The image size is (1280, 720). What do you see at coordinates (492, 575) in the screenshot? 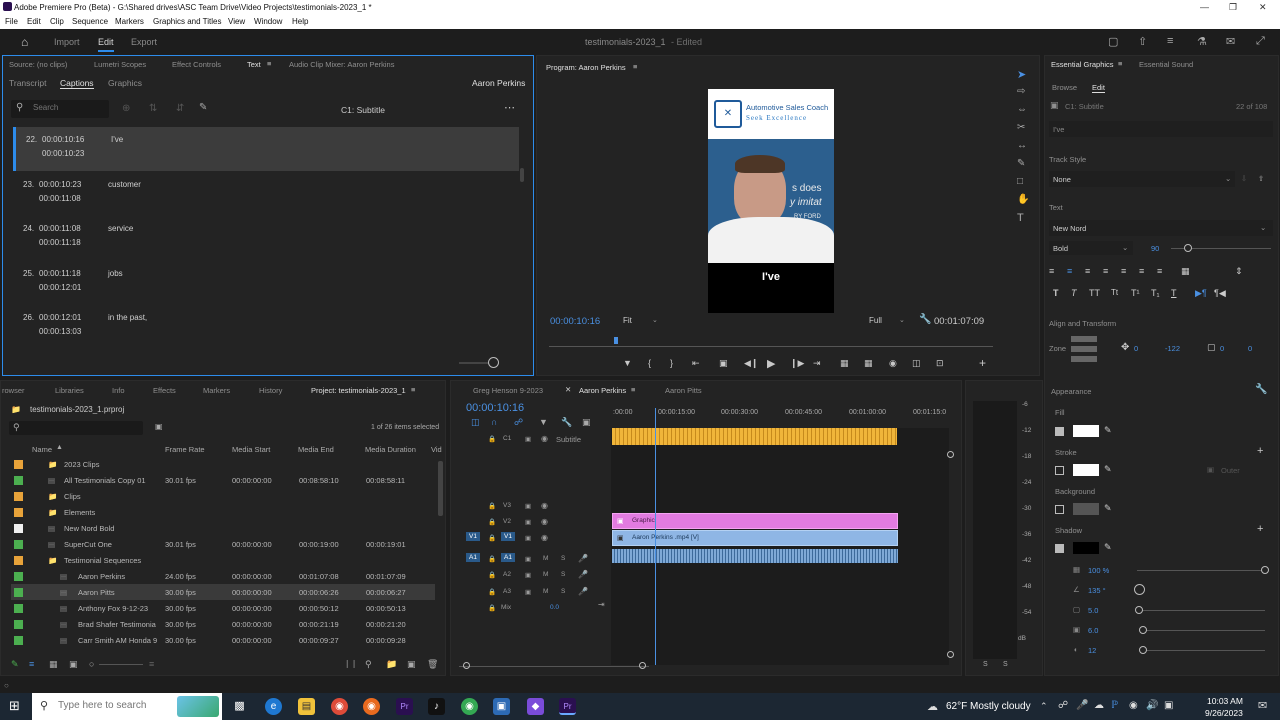
I see `a2-lock-icon: 🔒` at bounding box center [492, 575].